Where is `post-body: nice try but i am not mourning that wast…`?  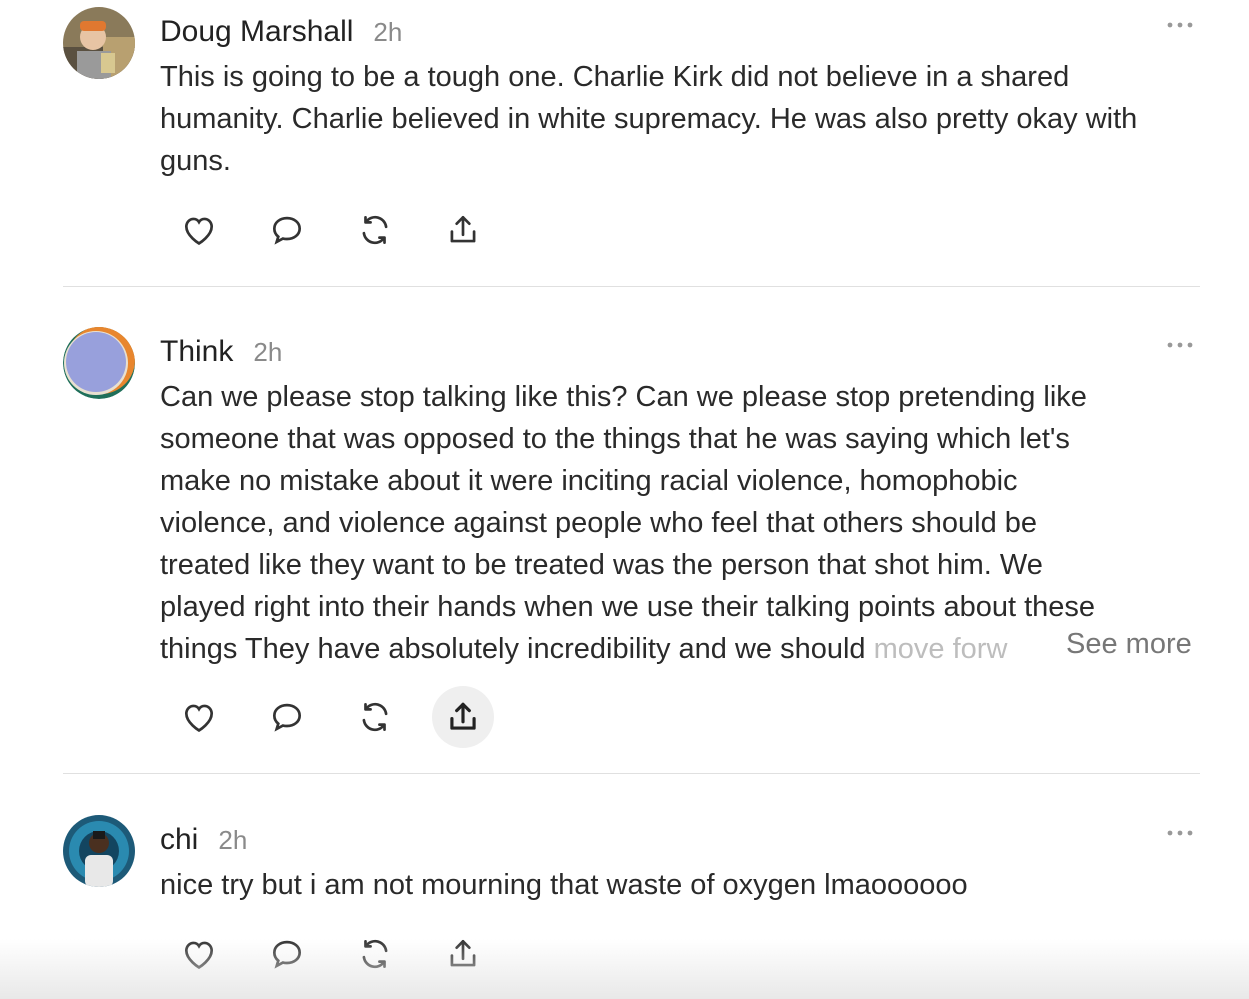 post-body: nice try but i am not mourning that wast… is located at coordinates (685, 885).